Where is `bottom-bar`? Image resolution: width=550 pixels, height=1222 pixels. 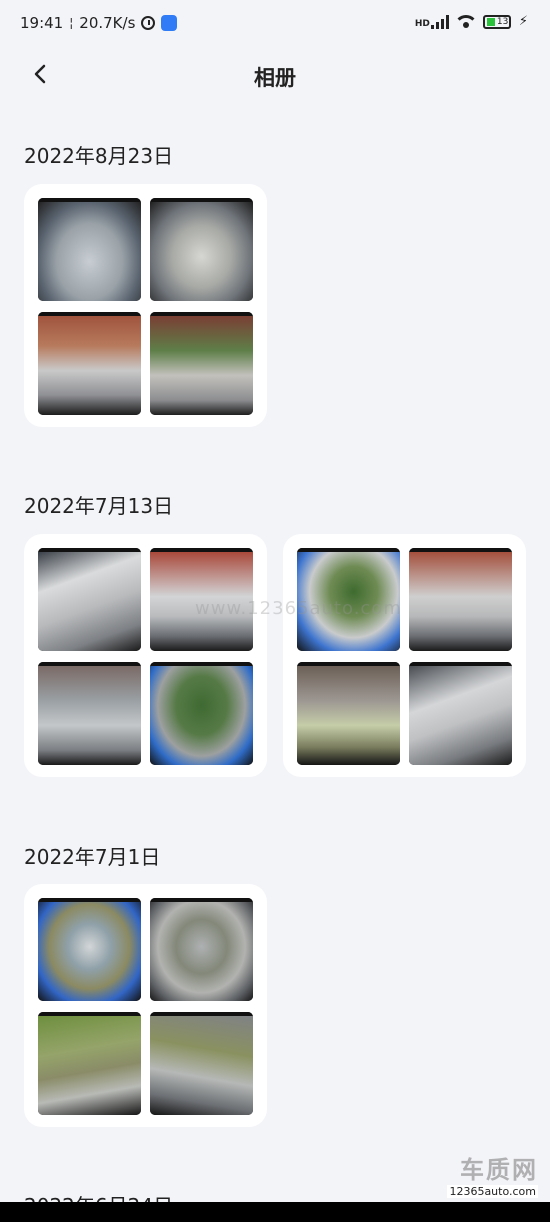 bottom-bar is located at coordinates (275, 1212).